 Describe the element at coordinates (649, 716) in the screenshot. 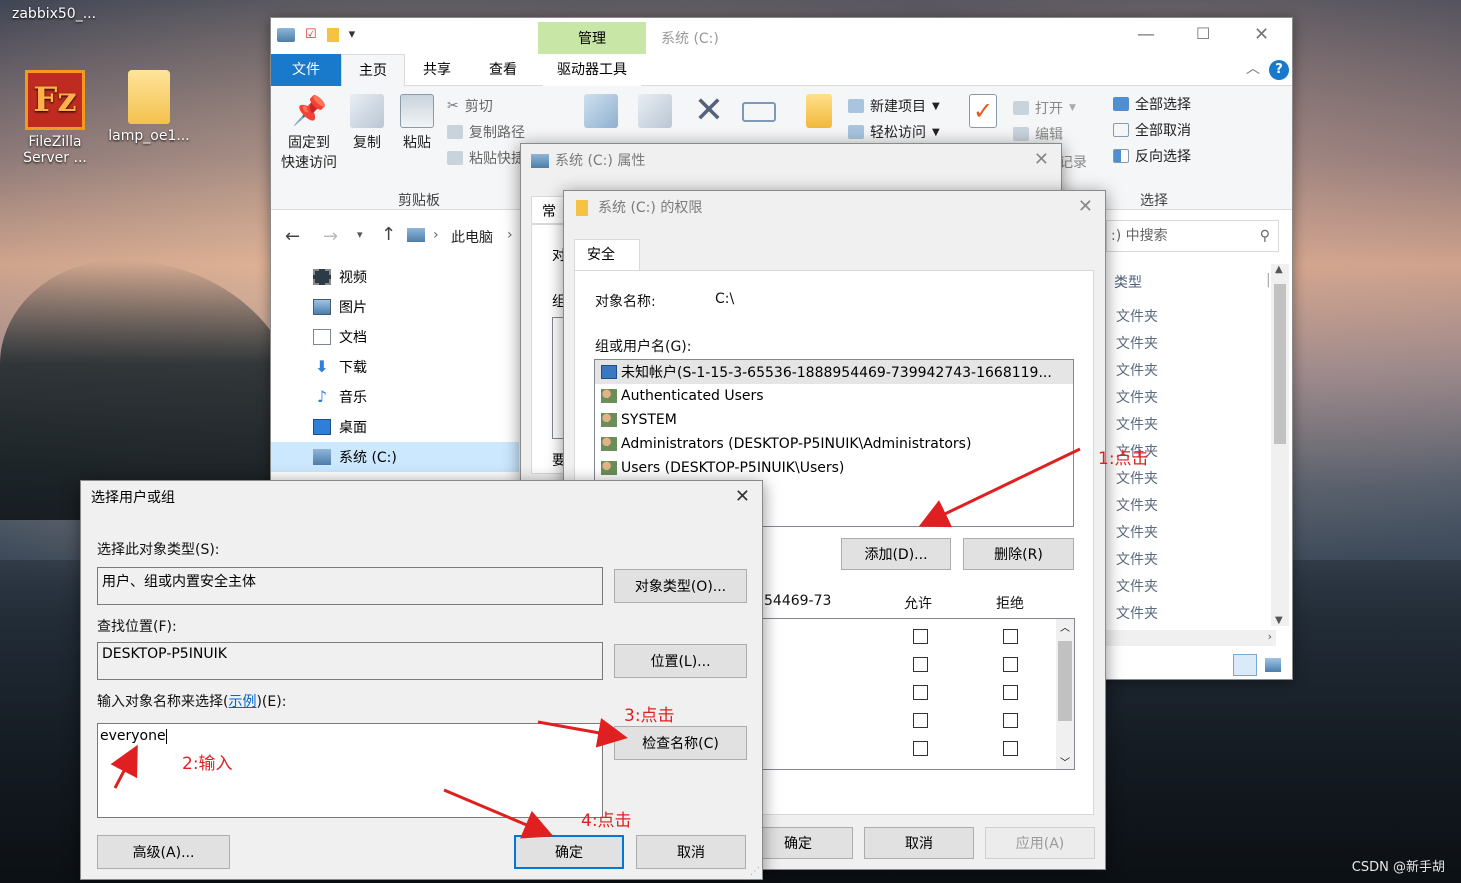

I see `annotation-step3: 3:点击` at that location.